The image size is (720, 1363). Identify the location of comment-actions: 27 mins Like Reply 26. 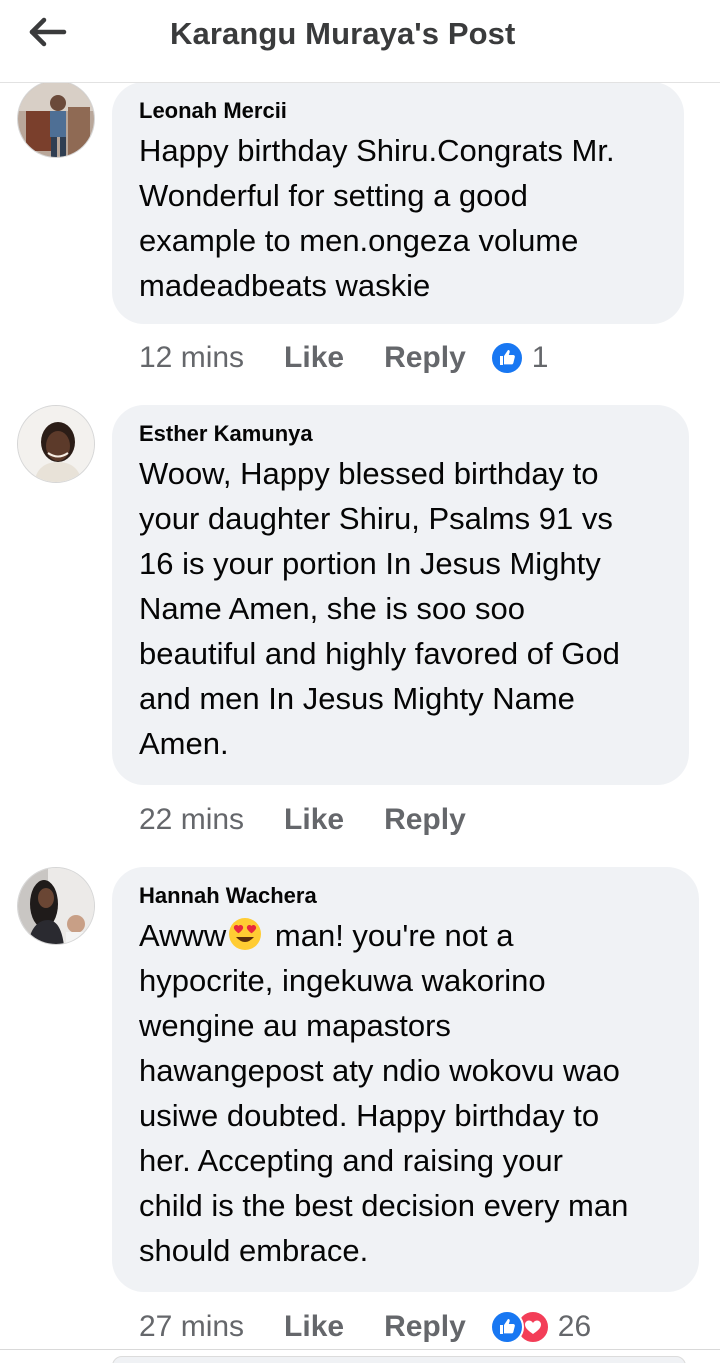
(365, 1327).